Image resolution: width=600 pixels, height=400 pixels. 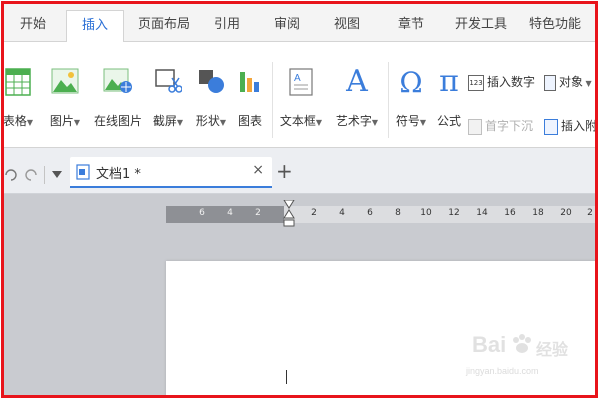 What do you see at coordinates (571, 82) in the screenshot?
I see `object-label: 对象` at bounding box center [571, 82].